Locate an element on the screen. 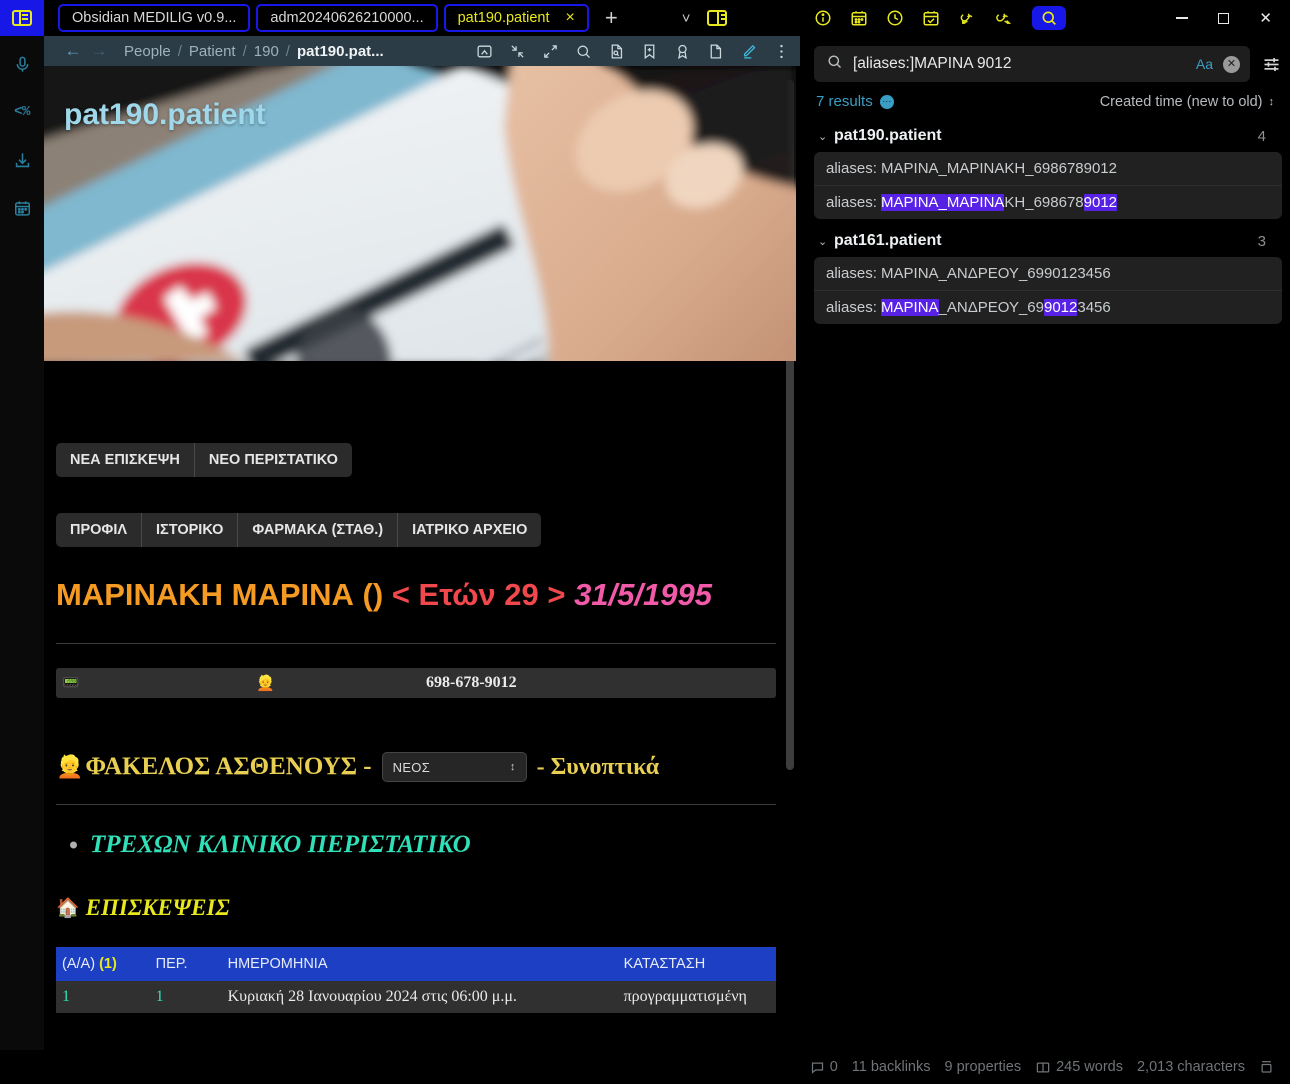 This screenshot has width=1290, height=1084. link-back-icon is located at coordinates (967, 18).